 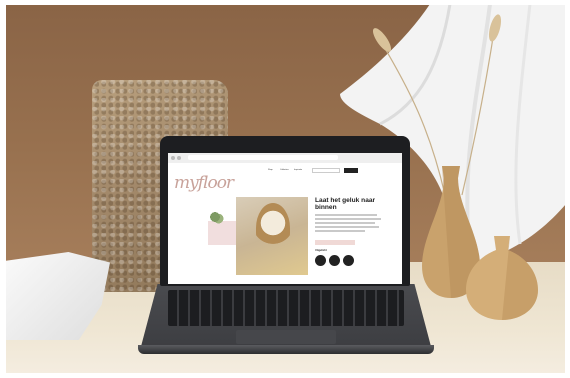 What do you see at coordinates (284, 170) in the screenshot?
I see `site-nav-item: Collecties` at bounding box center [284, 170].